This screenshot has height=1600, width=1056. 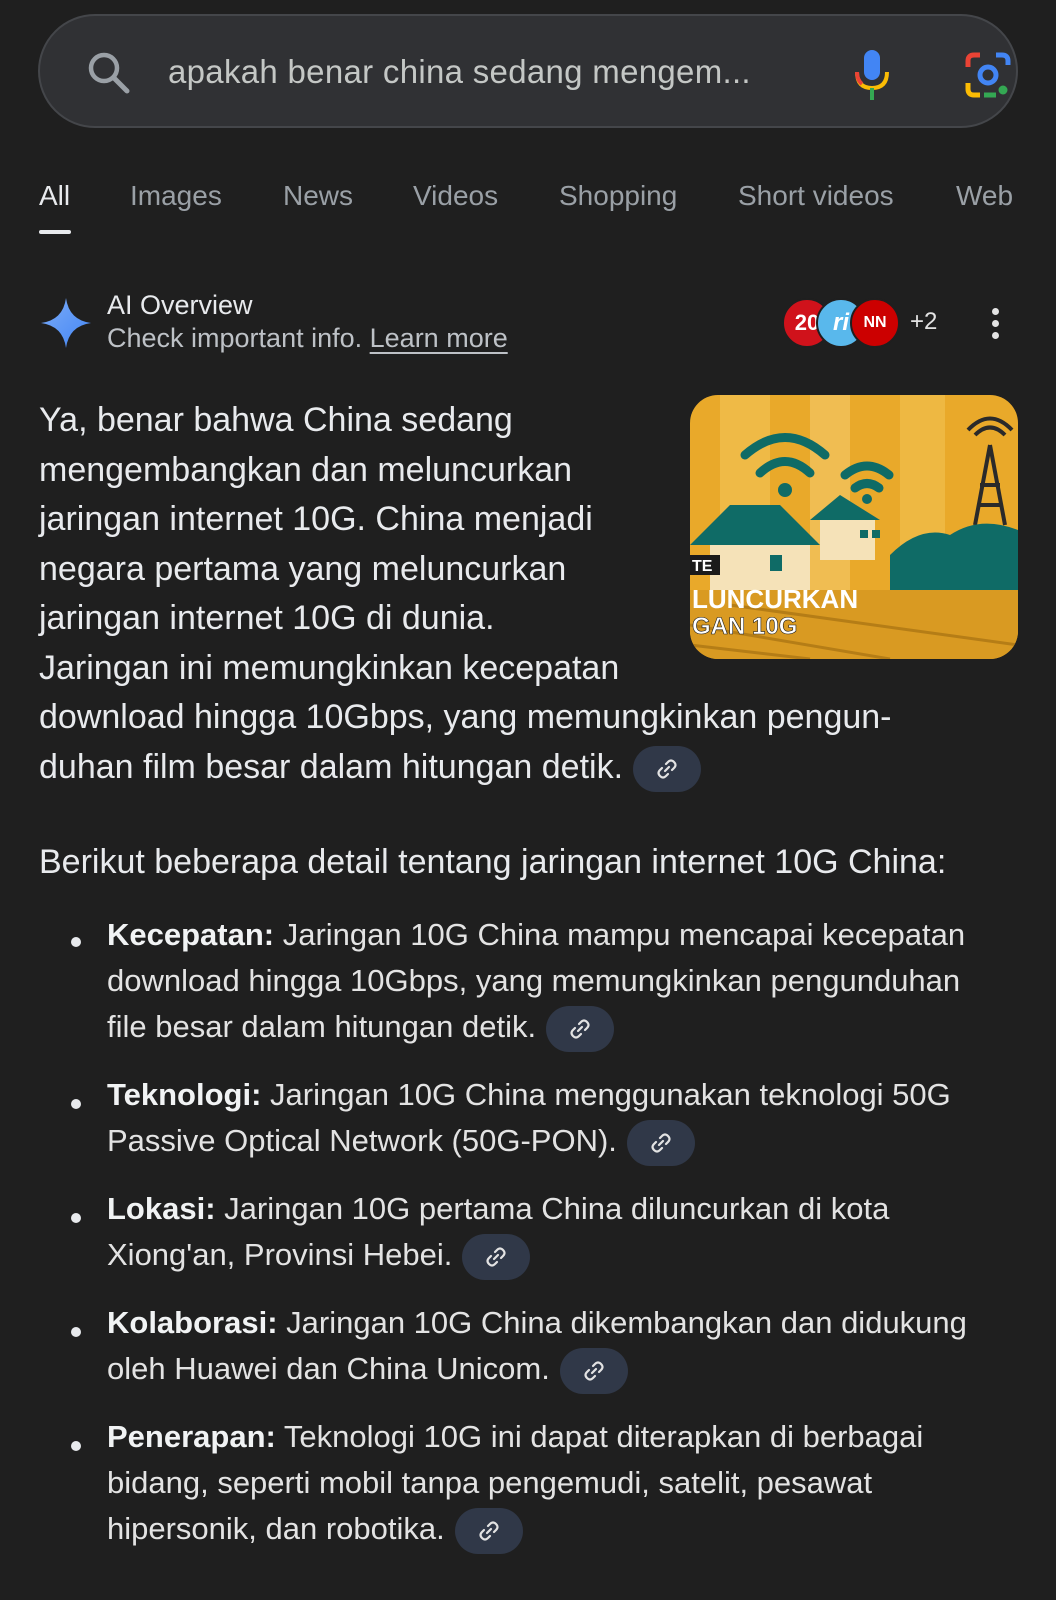 What do you see at coordinates (872, 75) in the screenshot?
I see `microphone-icon` at bounding box center [872, 75].